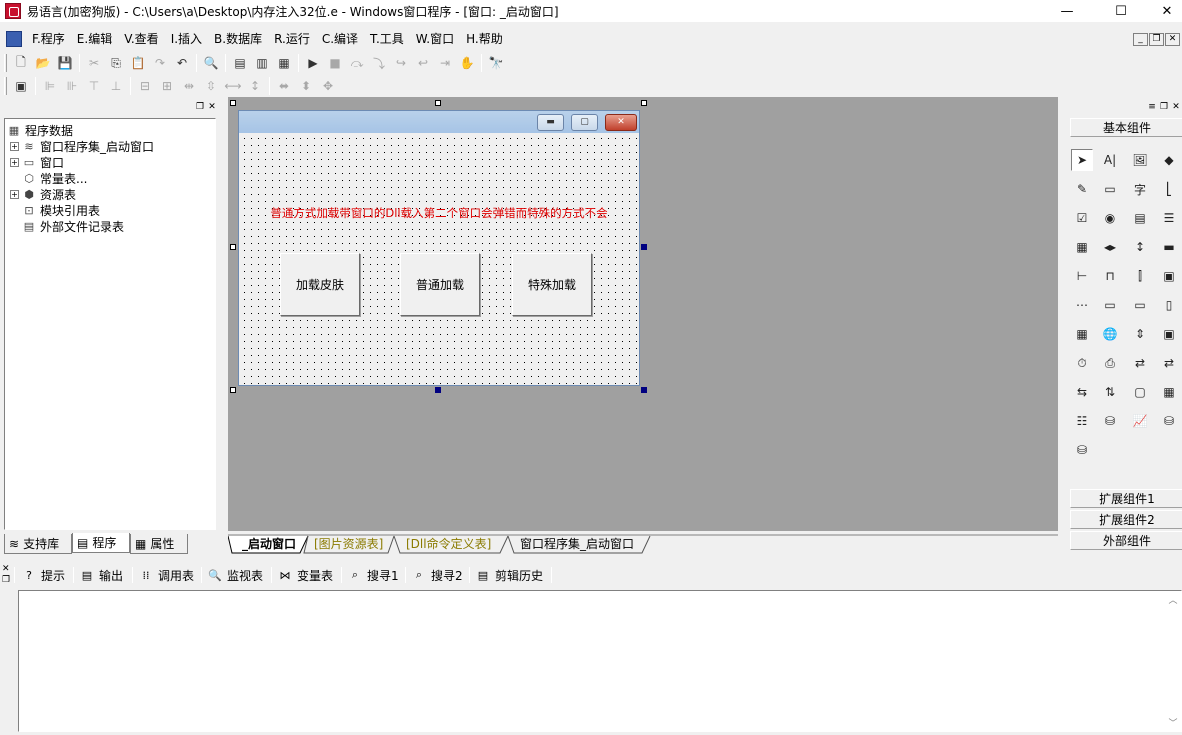 This screenshot has width=1182, height=735. I want to click on tab-dll-commands: [Dll命令定义表], so click(448, 543).